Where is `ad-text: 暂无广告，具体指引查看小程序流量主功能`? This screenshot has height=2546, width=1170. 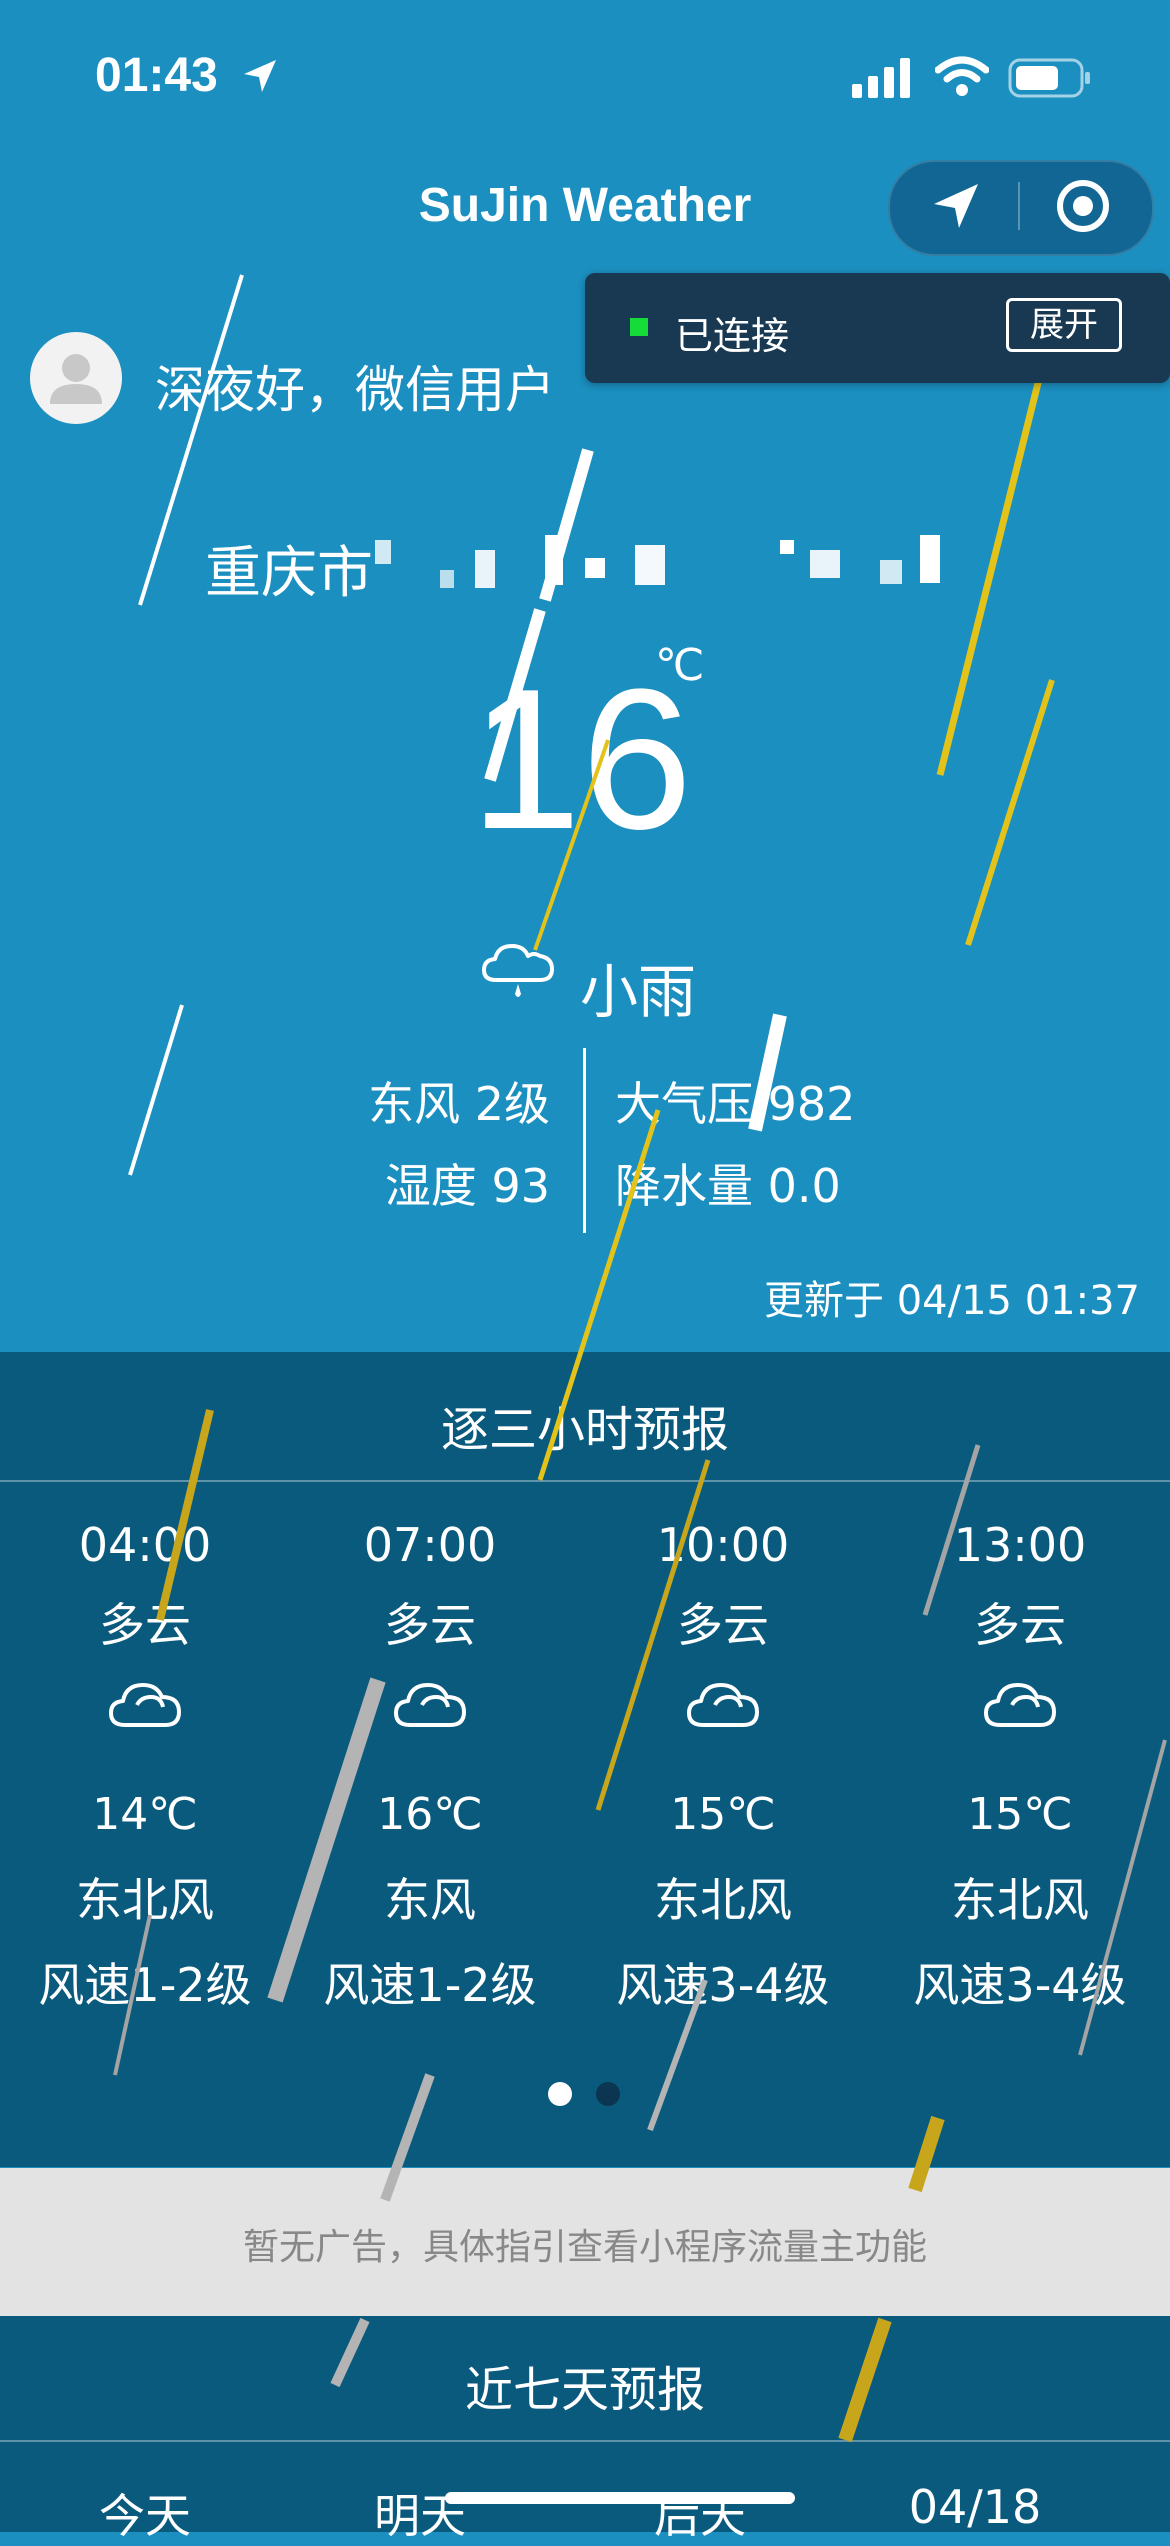 ad-text: 暂无广告，具体指引查看小程序流量主功能 is located at coordinates (584, 2247).